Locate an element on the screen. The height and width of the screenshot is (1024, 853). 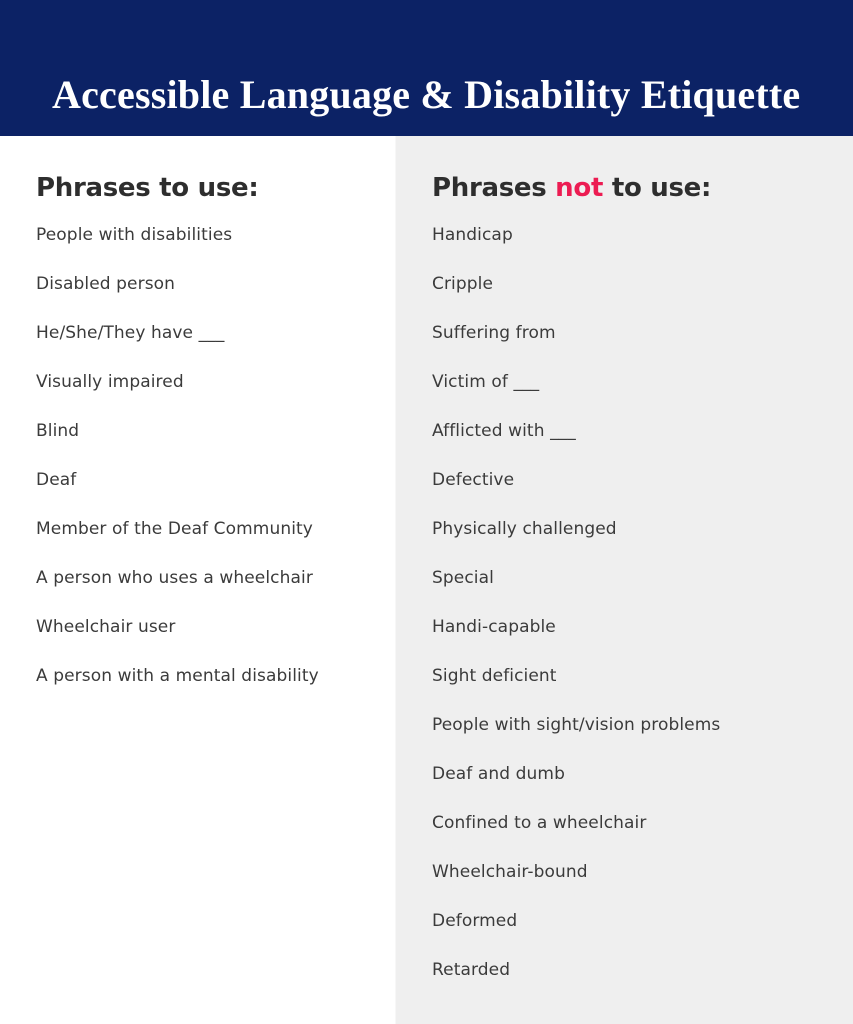
phrase-item-avoid: Confined to a wheelchair is located at coordinates (539, 823).